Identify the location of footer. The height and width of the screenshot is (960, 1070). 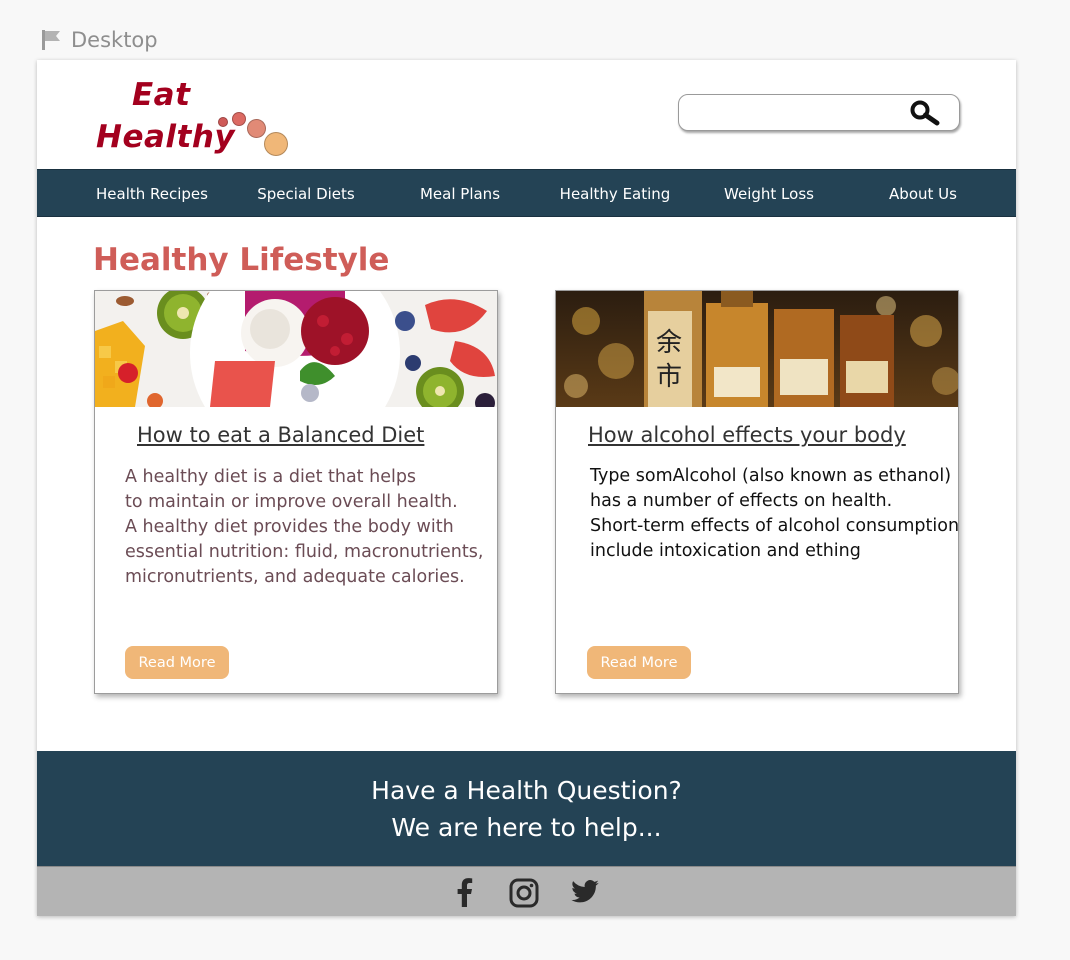
(526, 891).